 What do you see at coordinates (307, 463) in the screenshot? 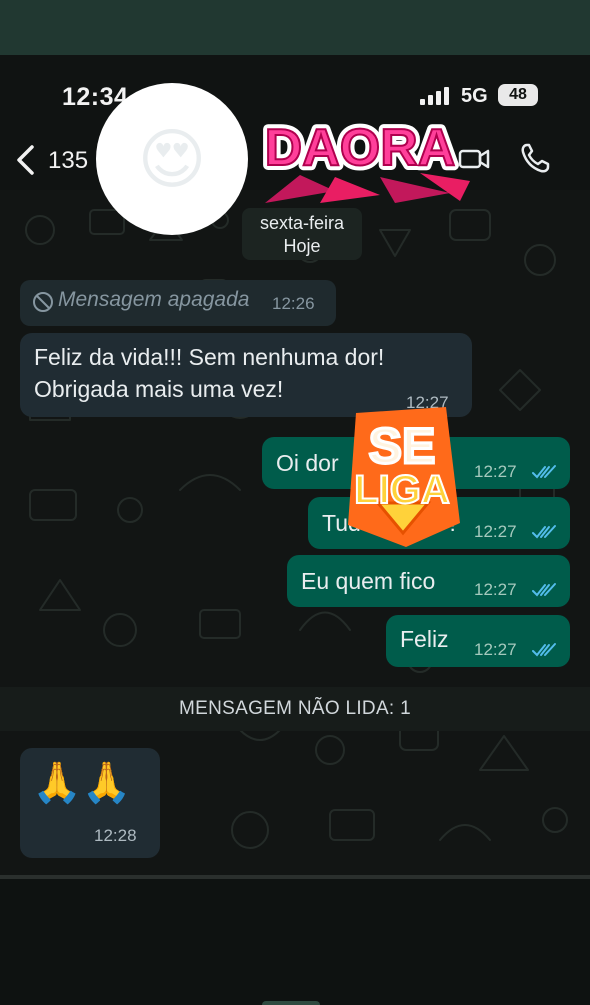
I see `message-text: Oi dor` at bounding box center [307, 463].